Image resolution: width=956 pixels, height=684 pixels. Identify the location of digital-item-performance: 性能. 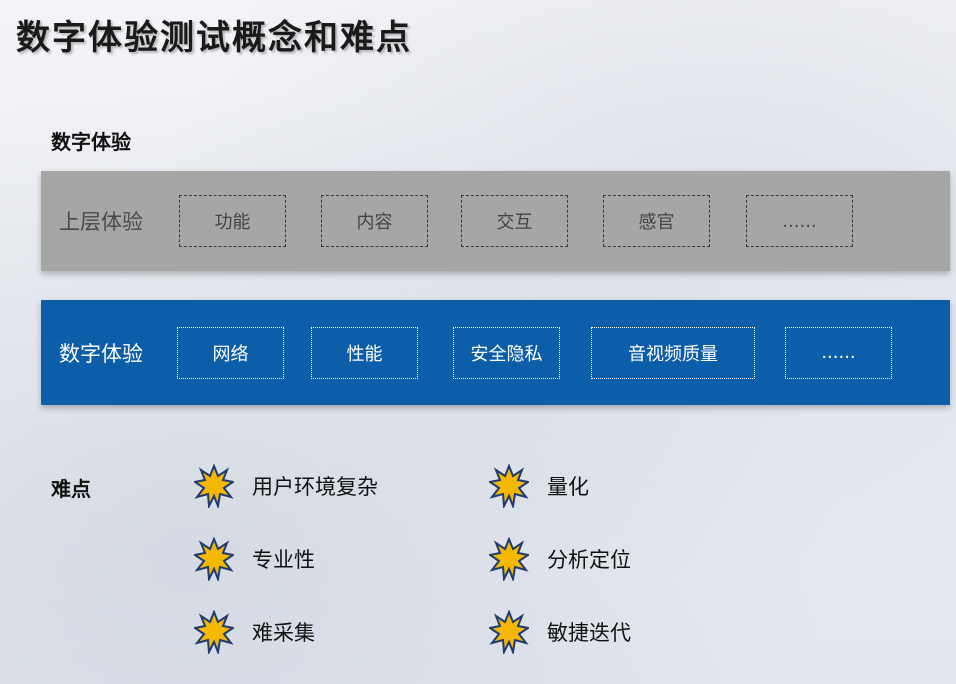
(364, 352).